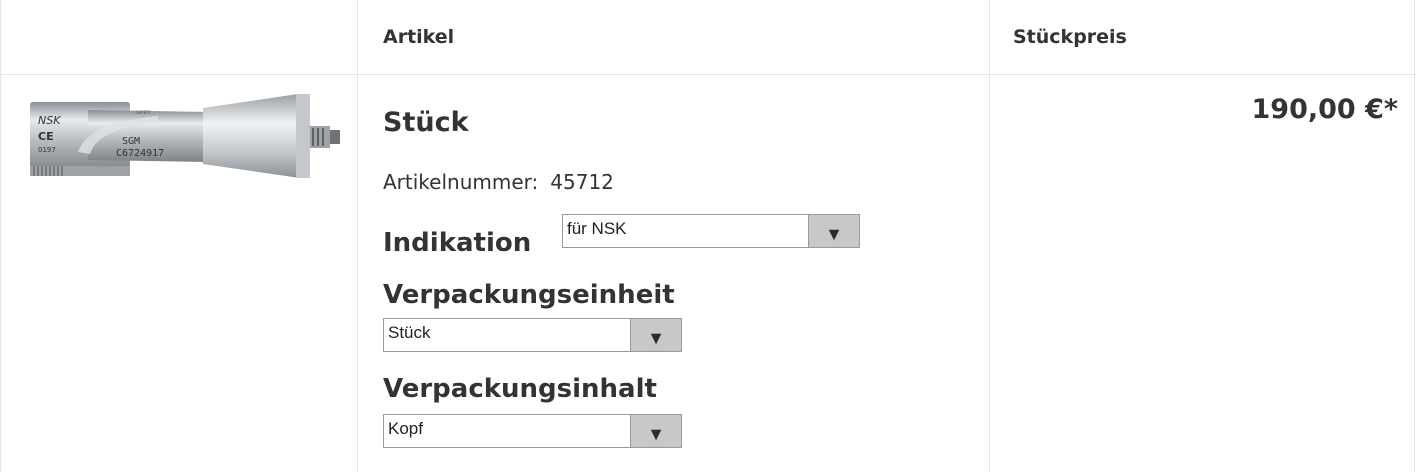  What do you see at coordinates (457, 243) in the screenshot?
I see `indikation-label: Indikation` at bounding box center [457, 243].